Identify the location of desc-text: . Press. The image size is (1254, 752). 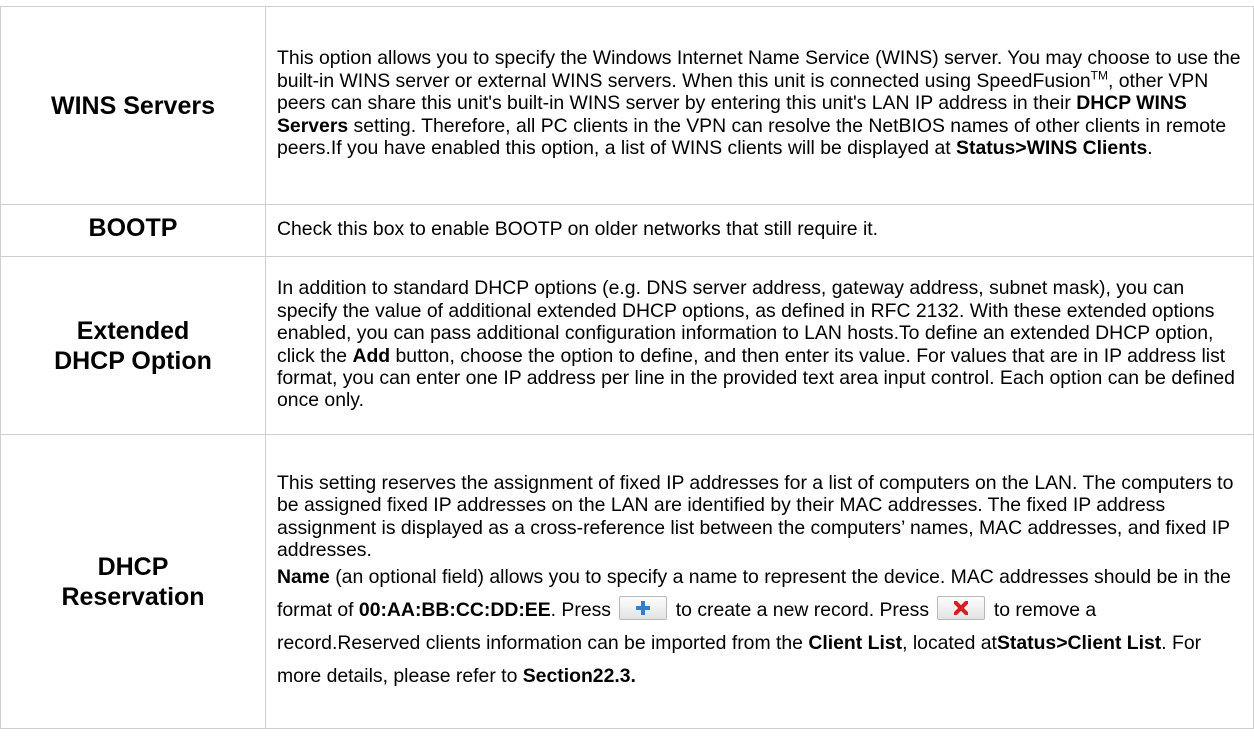
(583, 610).